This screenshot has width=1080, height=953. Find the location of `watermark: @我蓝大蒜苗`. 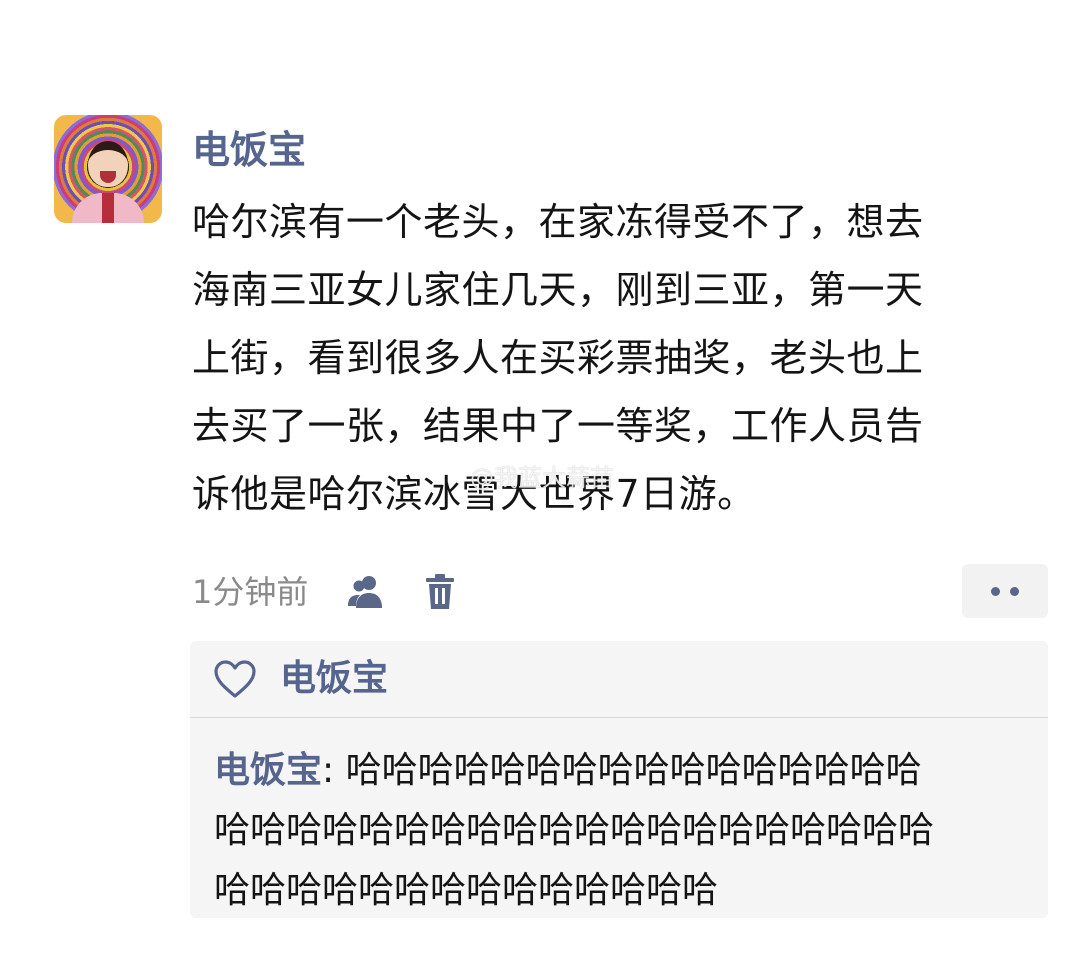

watermark: @我蓝大蒜苗 is located at coordinates (542, 478).